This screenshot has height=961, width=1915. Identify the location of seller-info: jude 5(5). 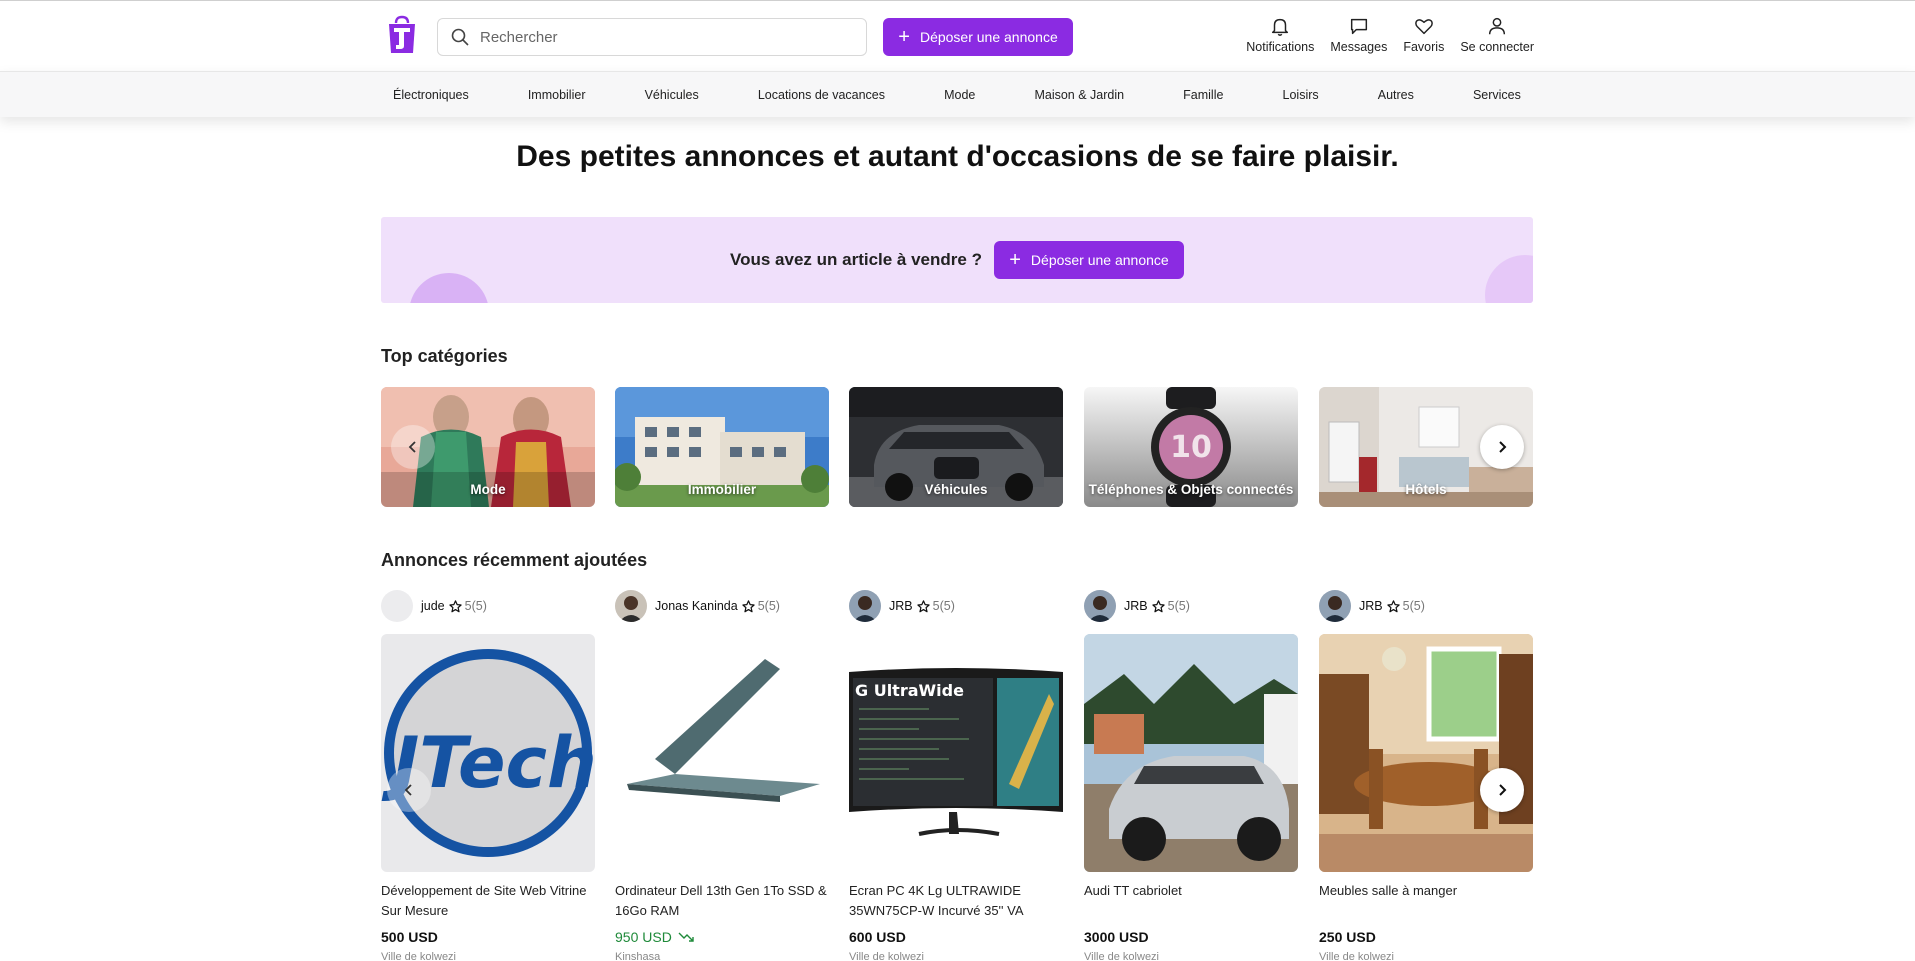
(488, 606).